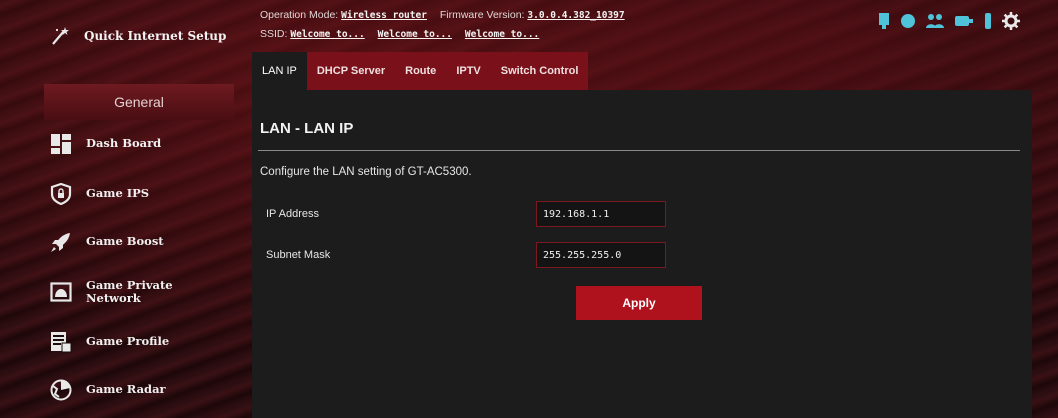 The image size is (1058, 418). I want to click on profile-icon, so click(61, 342).